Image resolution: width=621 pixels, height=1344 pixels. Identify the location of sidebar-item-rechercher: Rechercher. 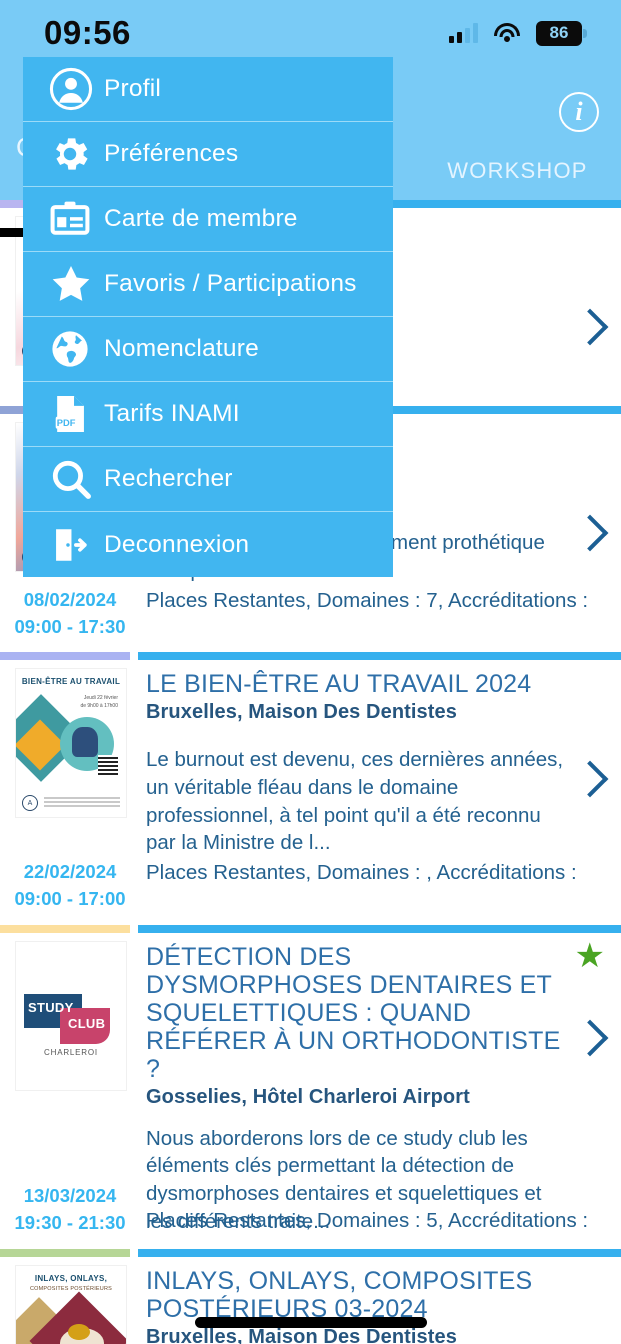
(208, 479).